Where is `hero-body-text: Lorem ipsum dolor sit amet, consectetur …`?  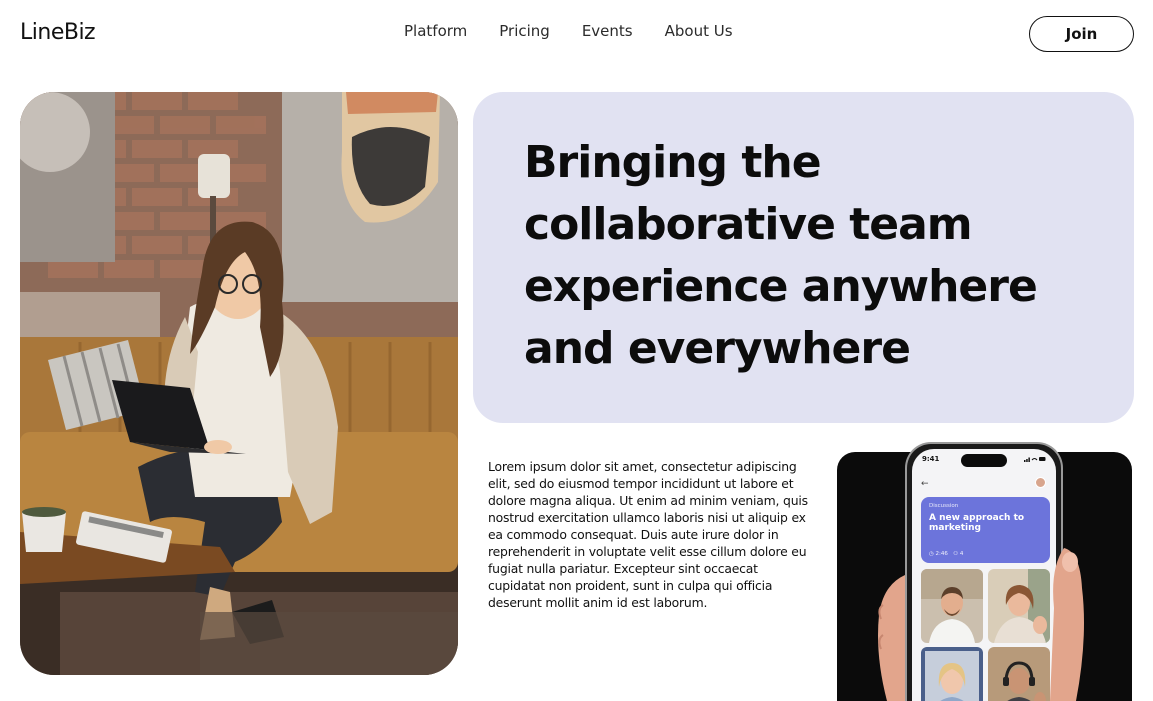 hero-body-text: Lorem ipsum dolor sit amet, consectetur … is located at coordinates (648, 534).